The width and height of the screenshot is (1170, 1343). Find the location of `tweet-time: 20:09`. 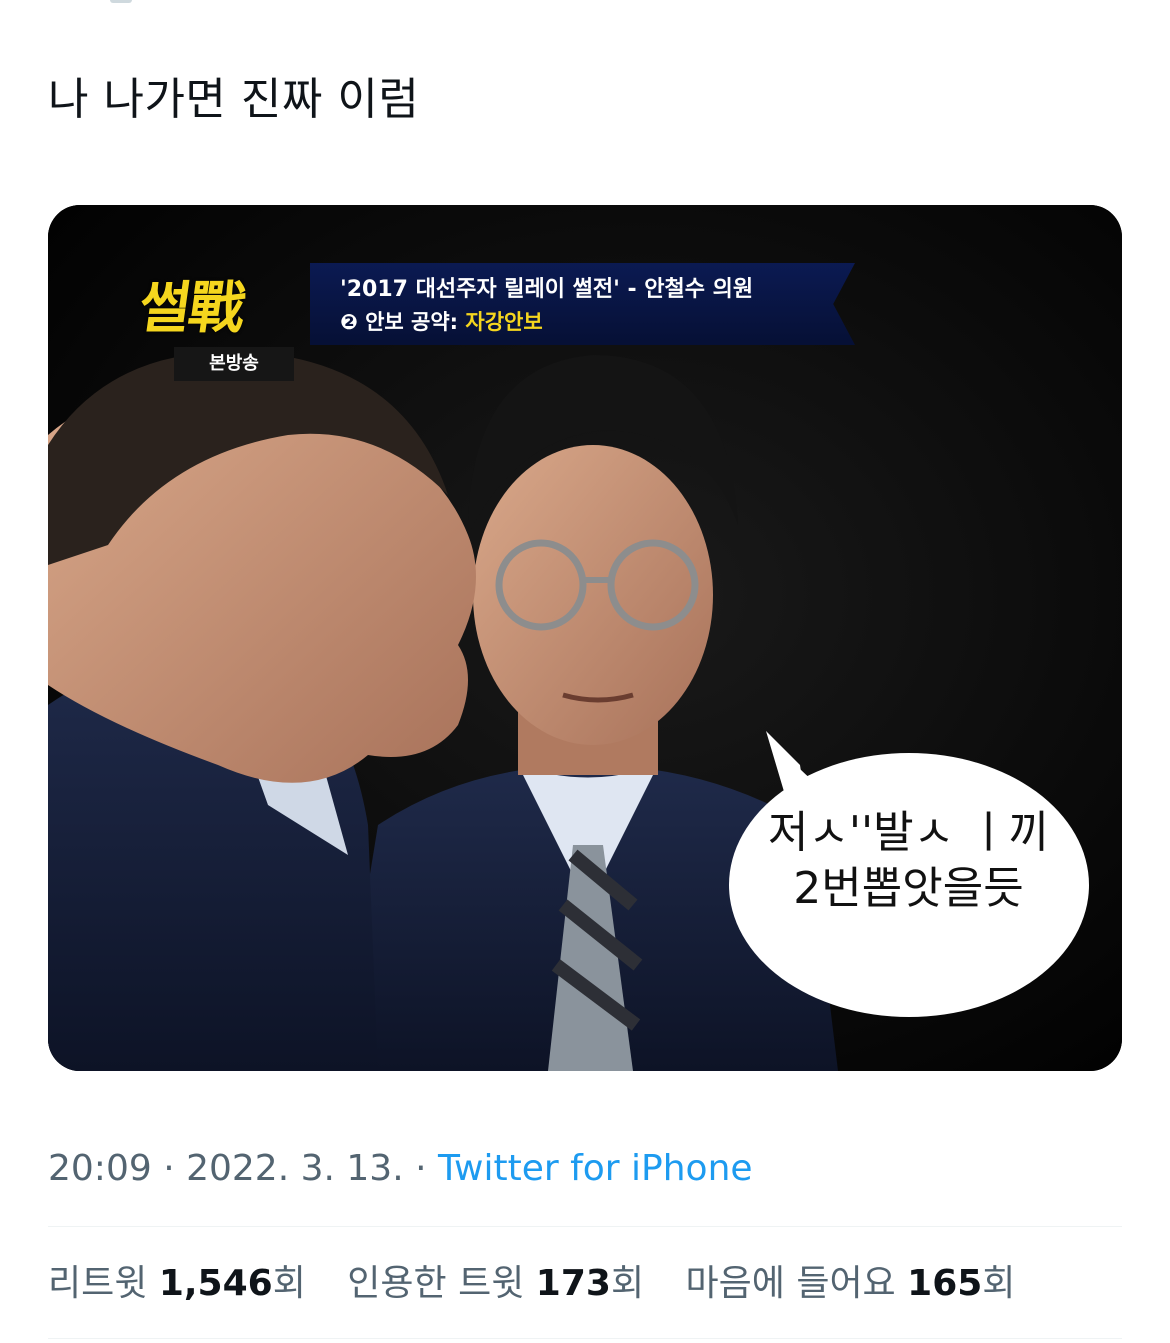

tweet-time: 20:09 is located at coordinates (100, 1168).